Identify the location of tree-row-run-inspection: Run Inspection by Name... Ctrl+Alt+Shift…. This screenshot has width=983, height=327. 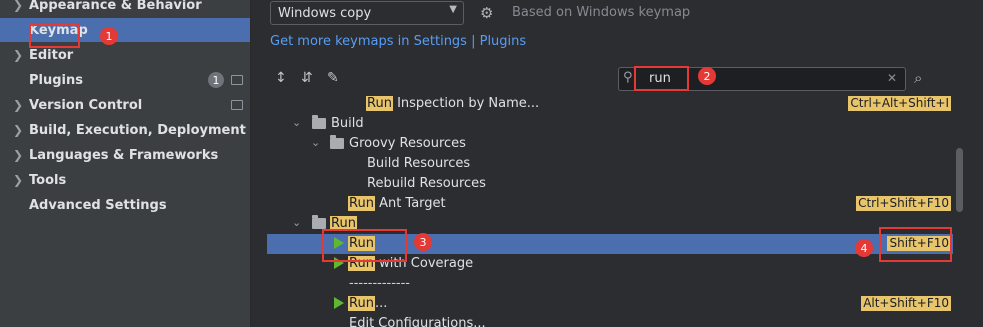
(610, 104).